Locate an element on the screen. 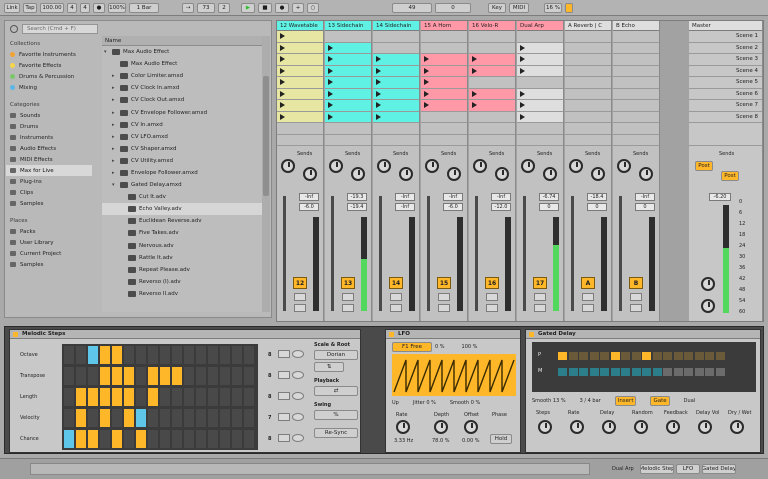 The width and height of the screenshot is (768, 479). peak-field: 0 is located at coordinates (645, 207).